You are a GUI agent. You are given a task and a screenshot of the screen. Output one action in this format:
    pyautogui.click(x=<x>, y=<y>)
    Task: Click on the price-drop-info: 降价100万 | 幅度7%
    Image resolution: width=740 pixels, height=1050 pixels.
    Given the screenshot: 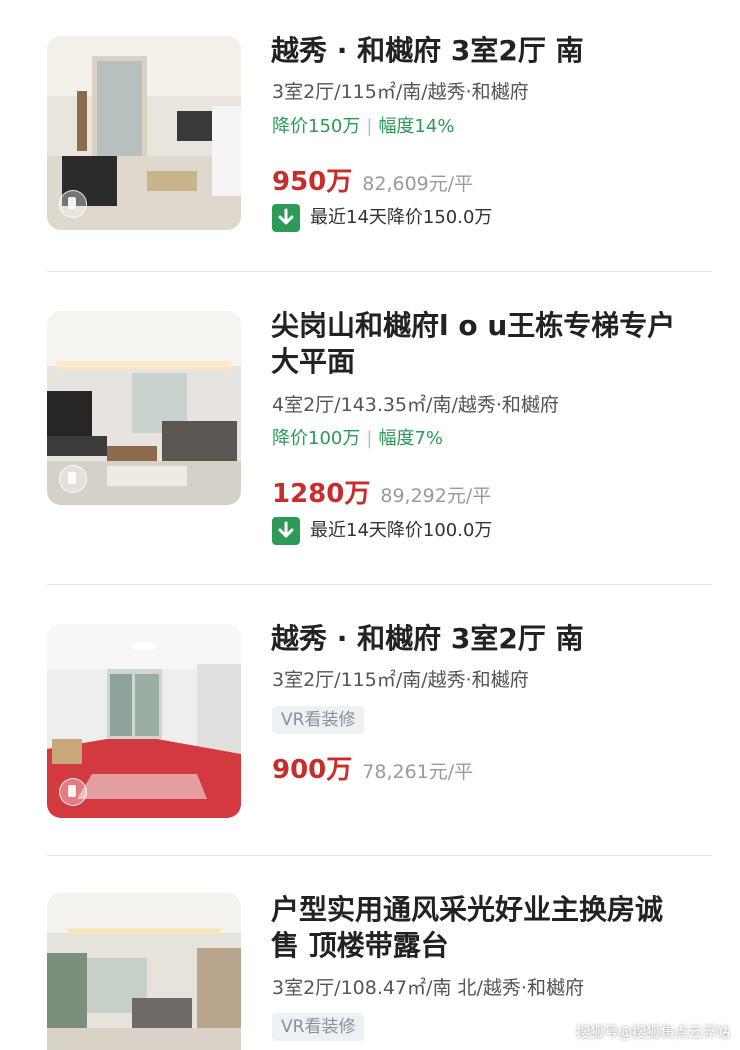 What is the action you would take?
    pyautogui.click(x=357, y=439)
    